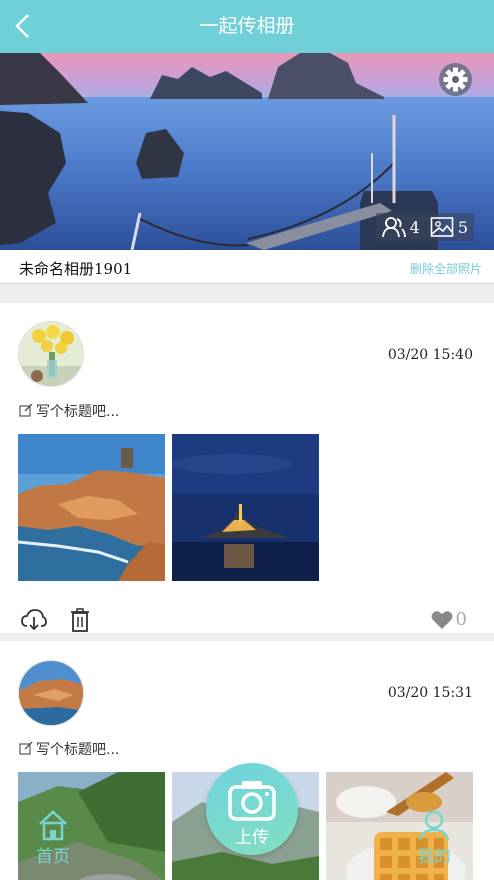 This screenshot has height=880, width=494. I want to click on delete-button, so click(80, 622).